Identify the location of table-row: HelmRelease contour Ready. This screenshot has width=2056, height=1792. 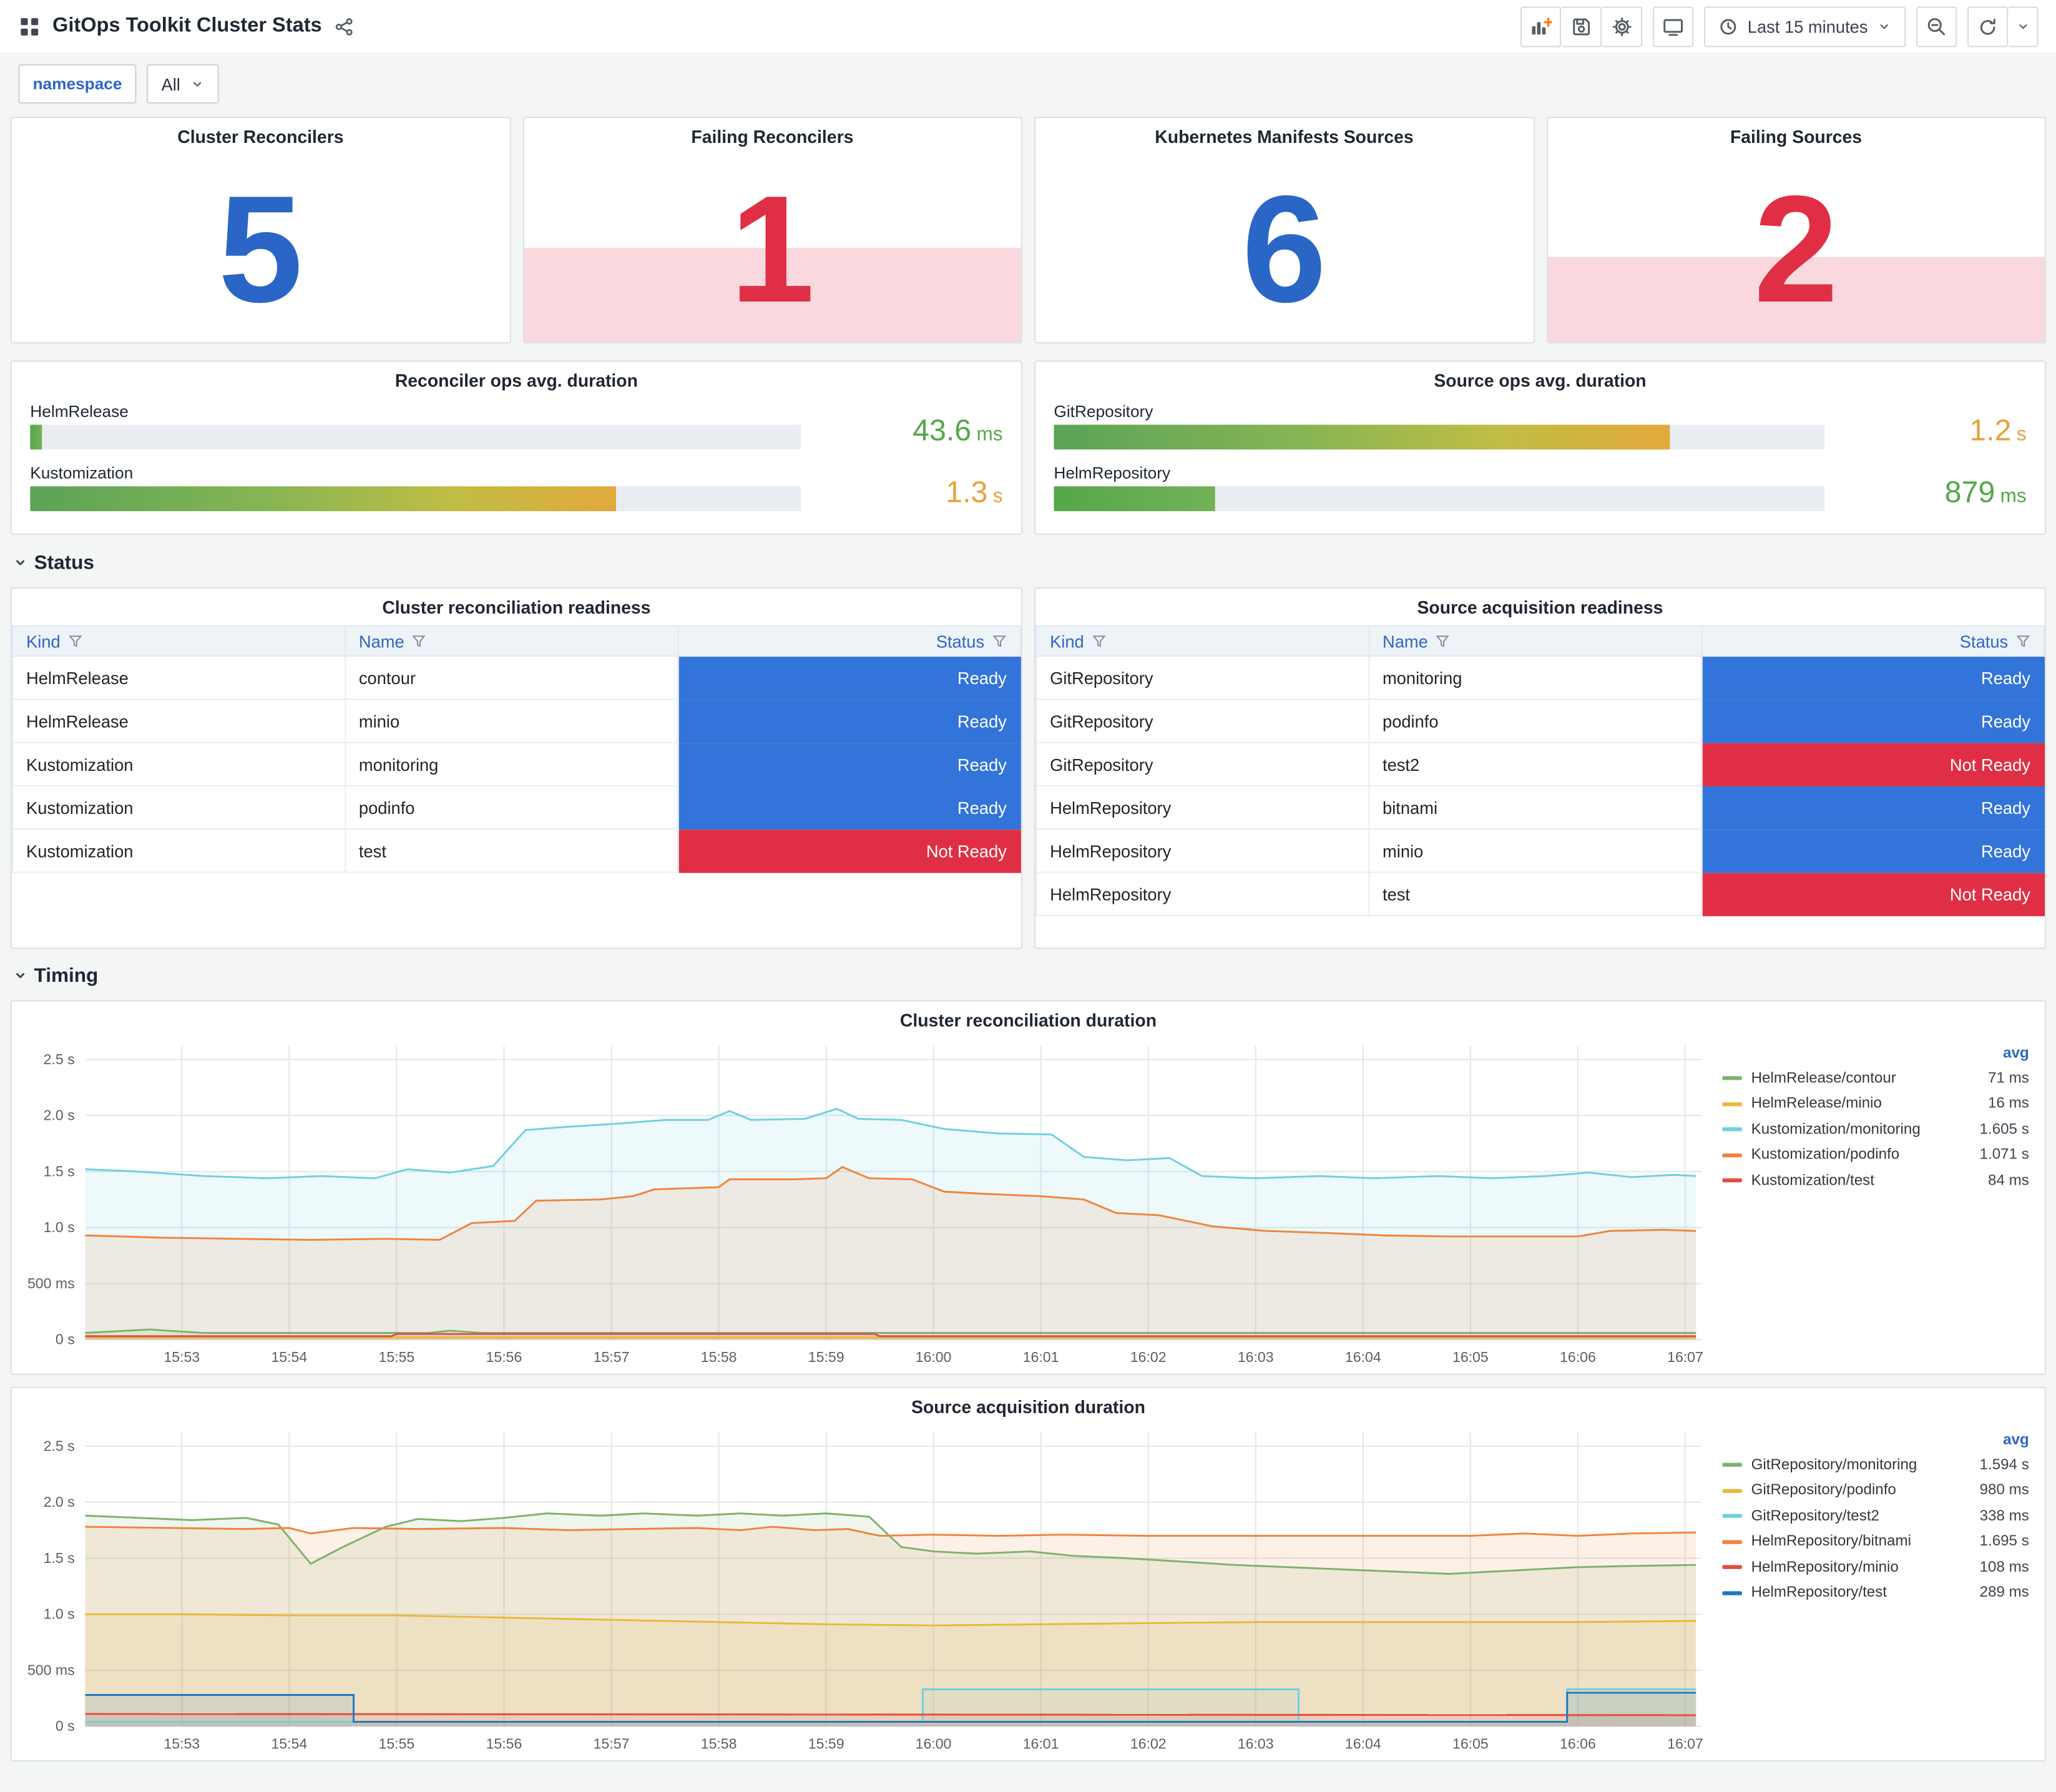
(516, 677).